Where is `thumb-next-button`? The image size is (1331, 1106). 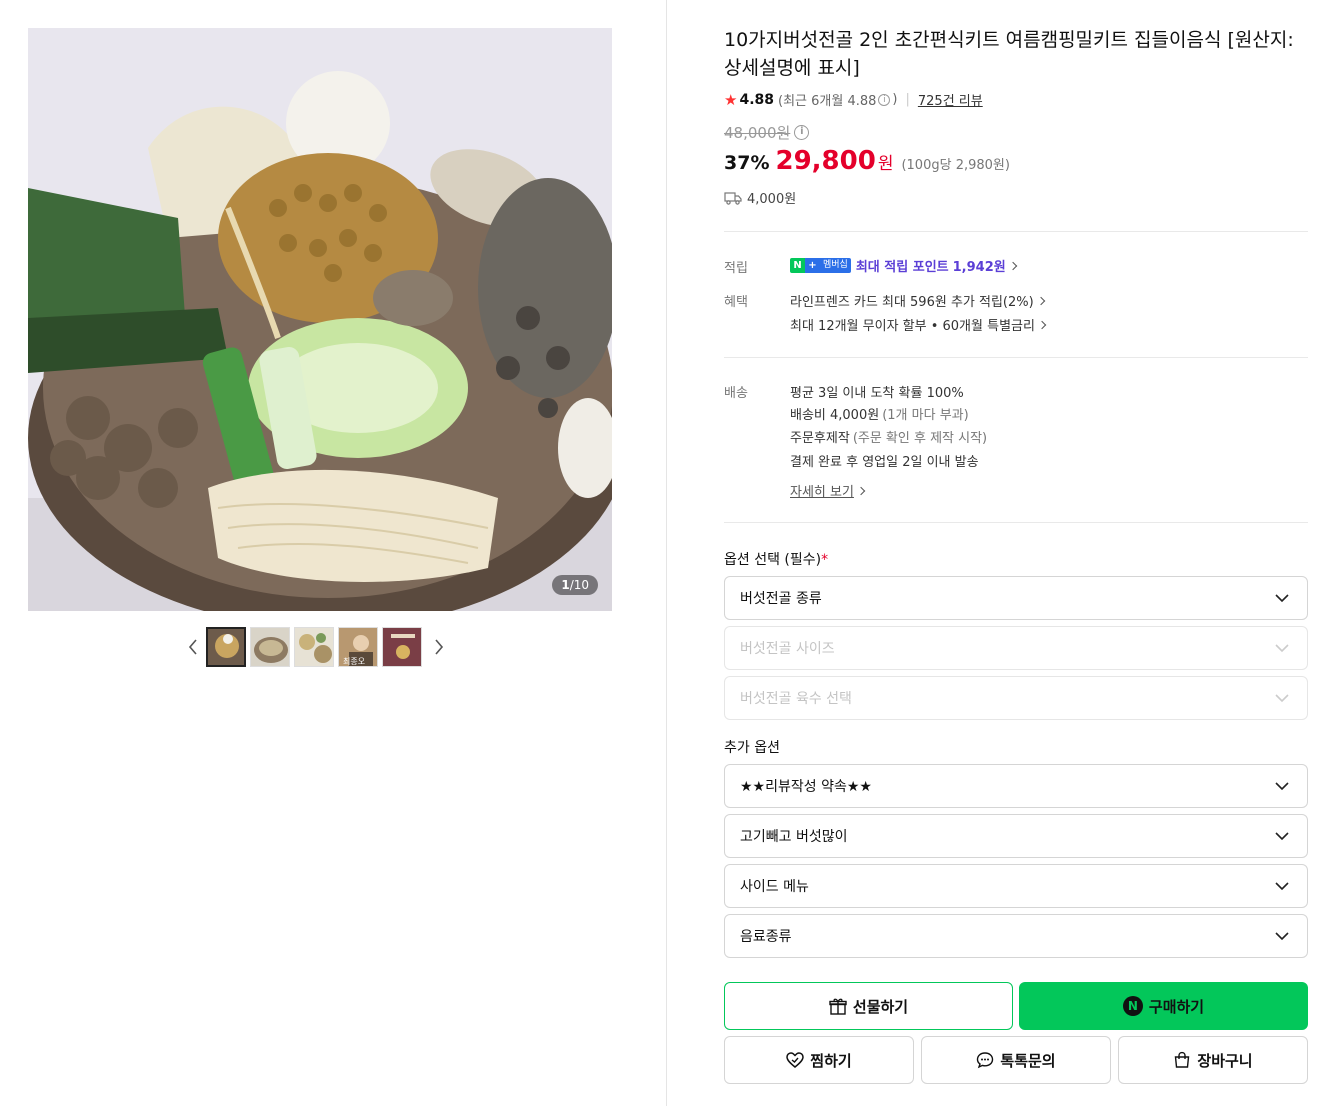 thumb-next-button is located at coordinates (439, 647).